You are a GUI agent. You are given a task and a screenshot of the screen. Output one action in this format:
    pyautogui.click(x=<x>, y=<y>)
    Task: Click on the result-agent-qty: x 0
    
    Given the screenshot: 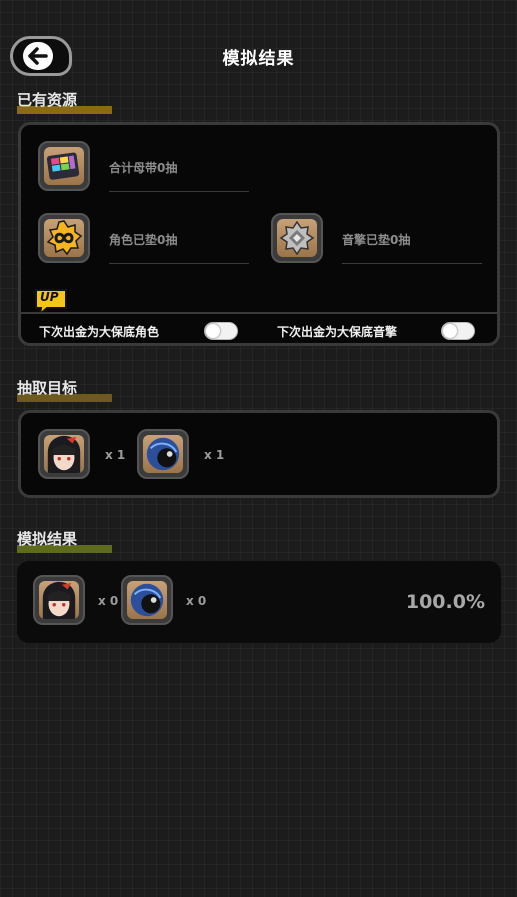 What is the action you would take?
    pyautogui.click(x=108, y=601)
    